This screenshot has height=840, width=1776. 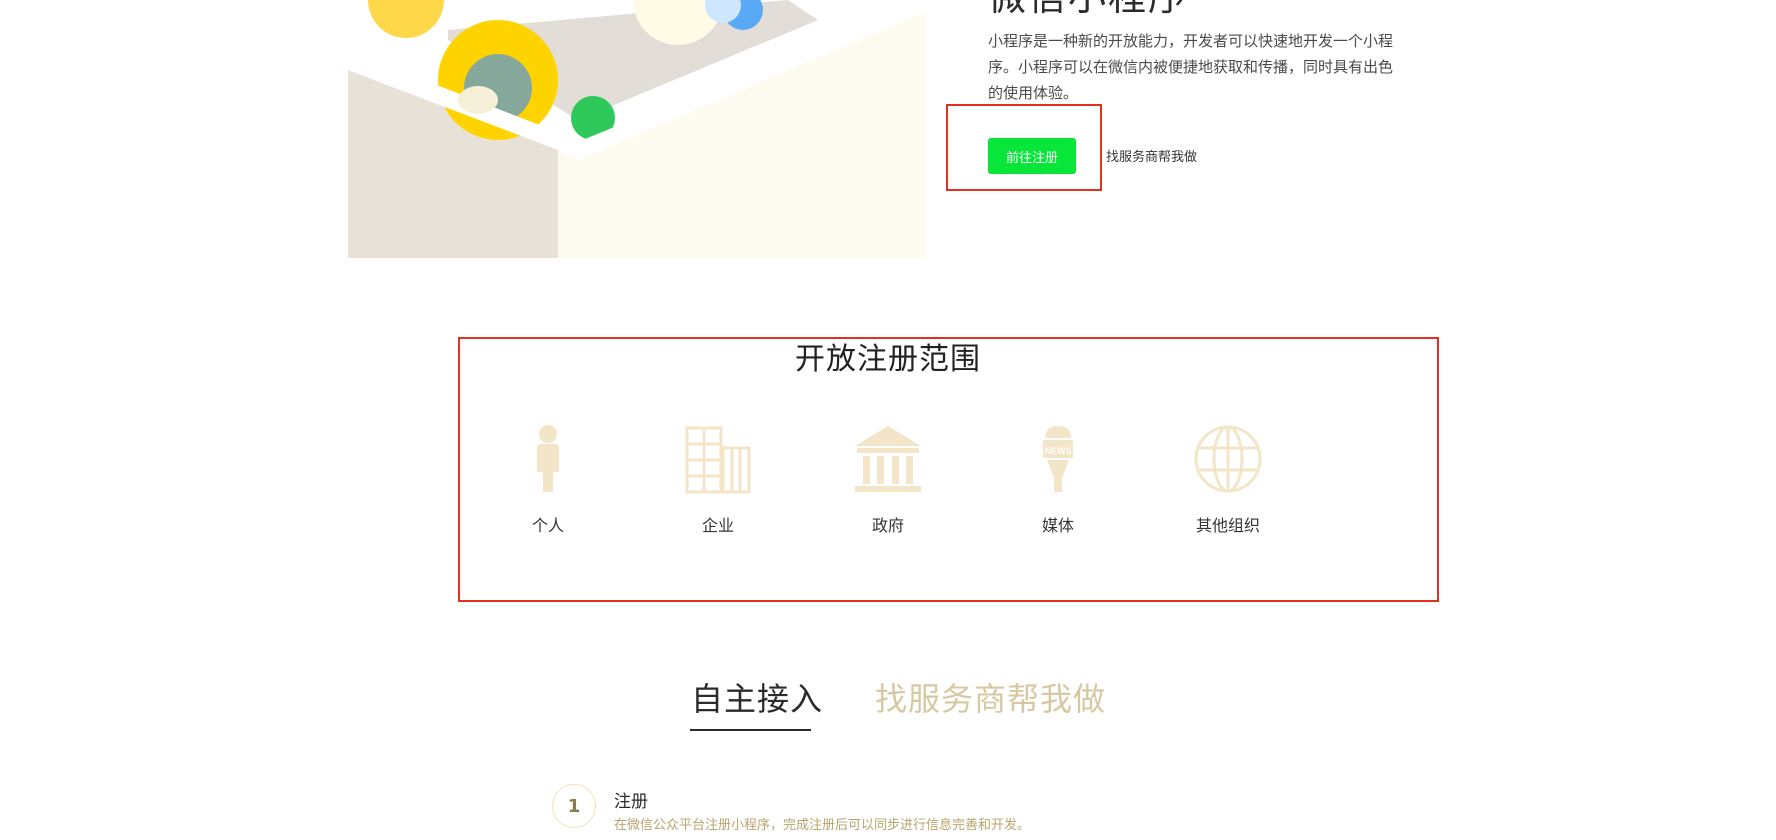 I want to click on scope-item-personal: 个人, so click(x=548, y=480).